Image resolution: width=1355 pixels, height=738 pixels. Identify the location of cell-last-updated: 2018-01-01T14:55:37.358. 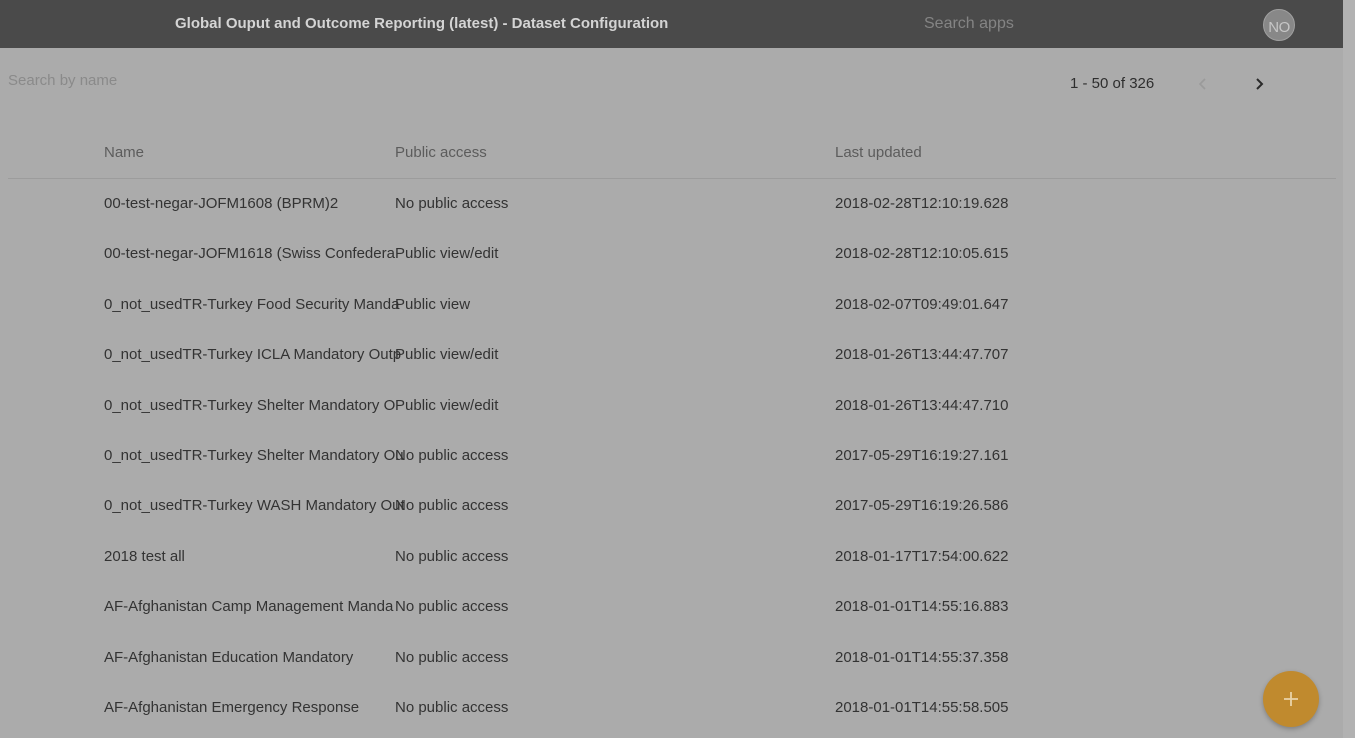
(922, 657).